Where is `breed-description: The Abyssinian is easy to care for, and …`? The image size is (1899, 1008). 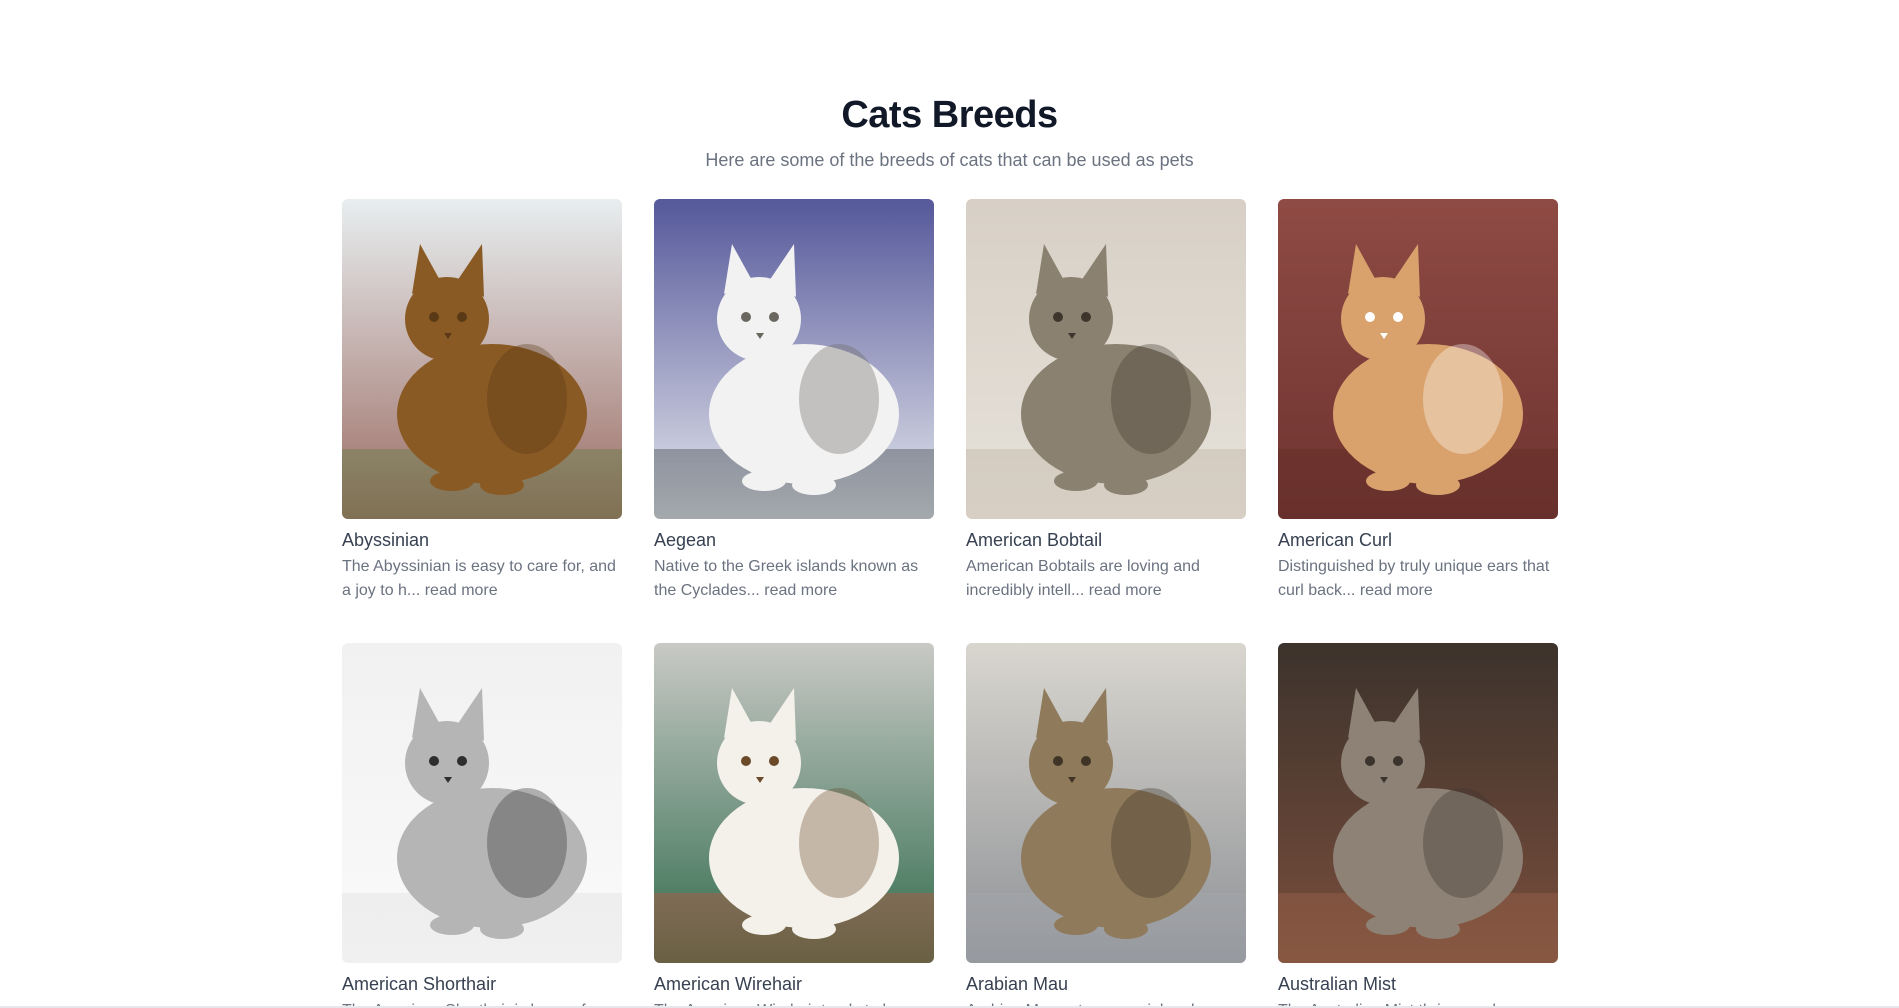
breed-description: The Abyssinian is easy to care for, and … is located at coordinates (482, 579).